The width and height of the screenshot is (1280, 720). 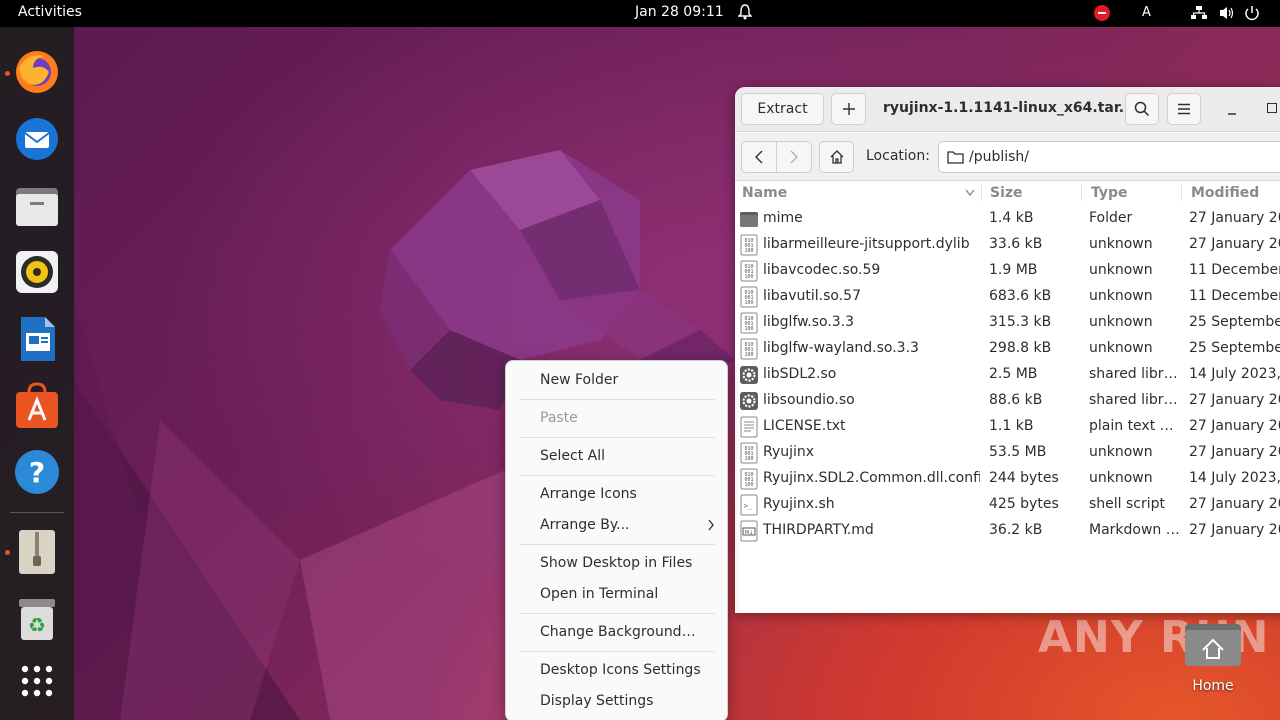 I want to click on sort-descending-icon, so click(x=970, y=193).